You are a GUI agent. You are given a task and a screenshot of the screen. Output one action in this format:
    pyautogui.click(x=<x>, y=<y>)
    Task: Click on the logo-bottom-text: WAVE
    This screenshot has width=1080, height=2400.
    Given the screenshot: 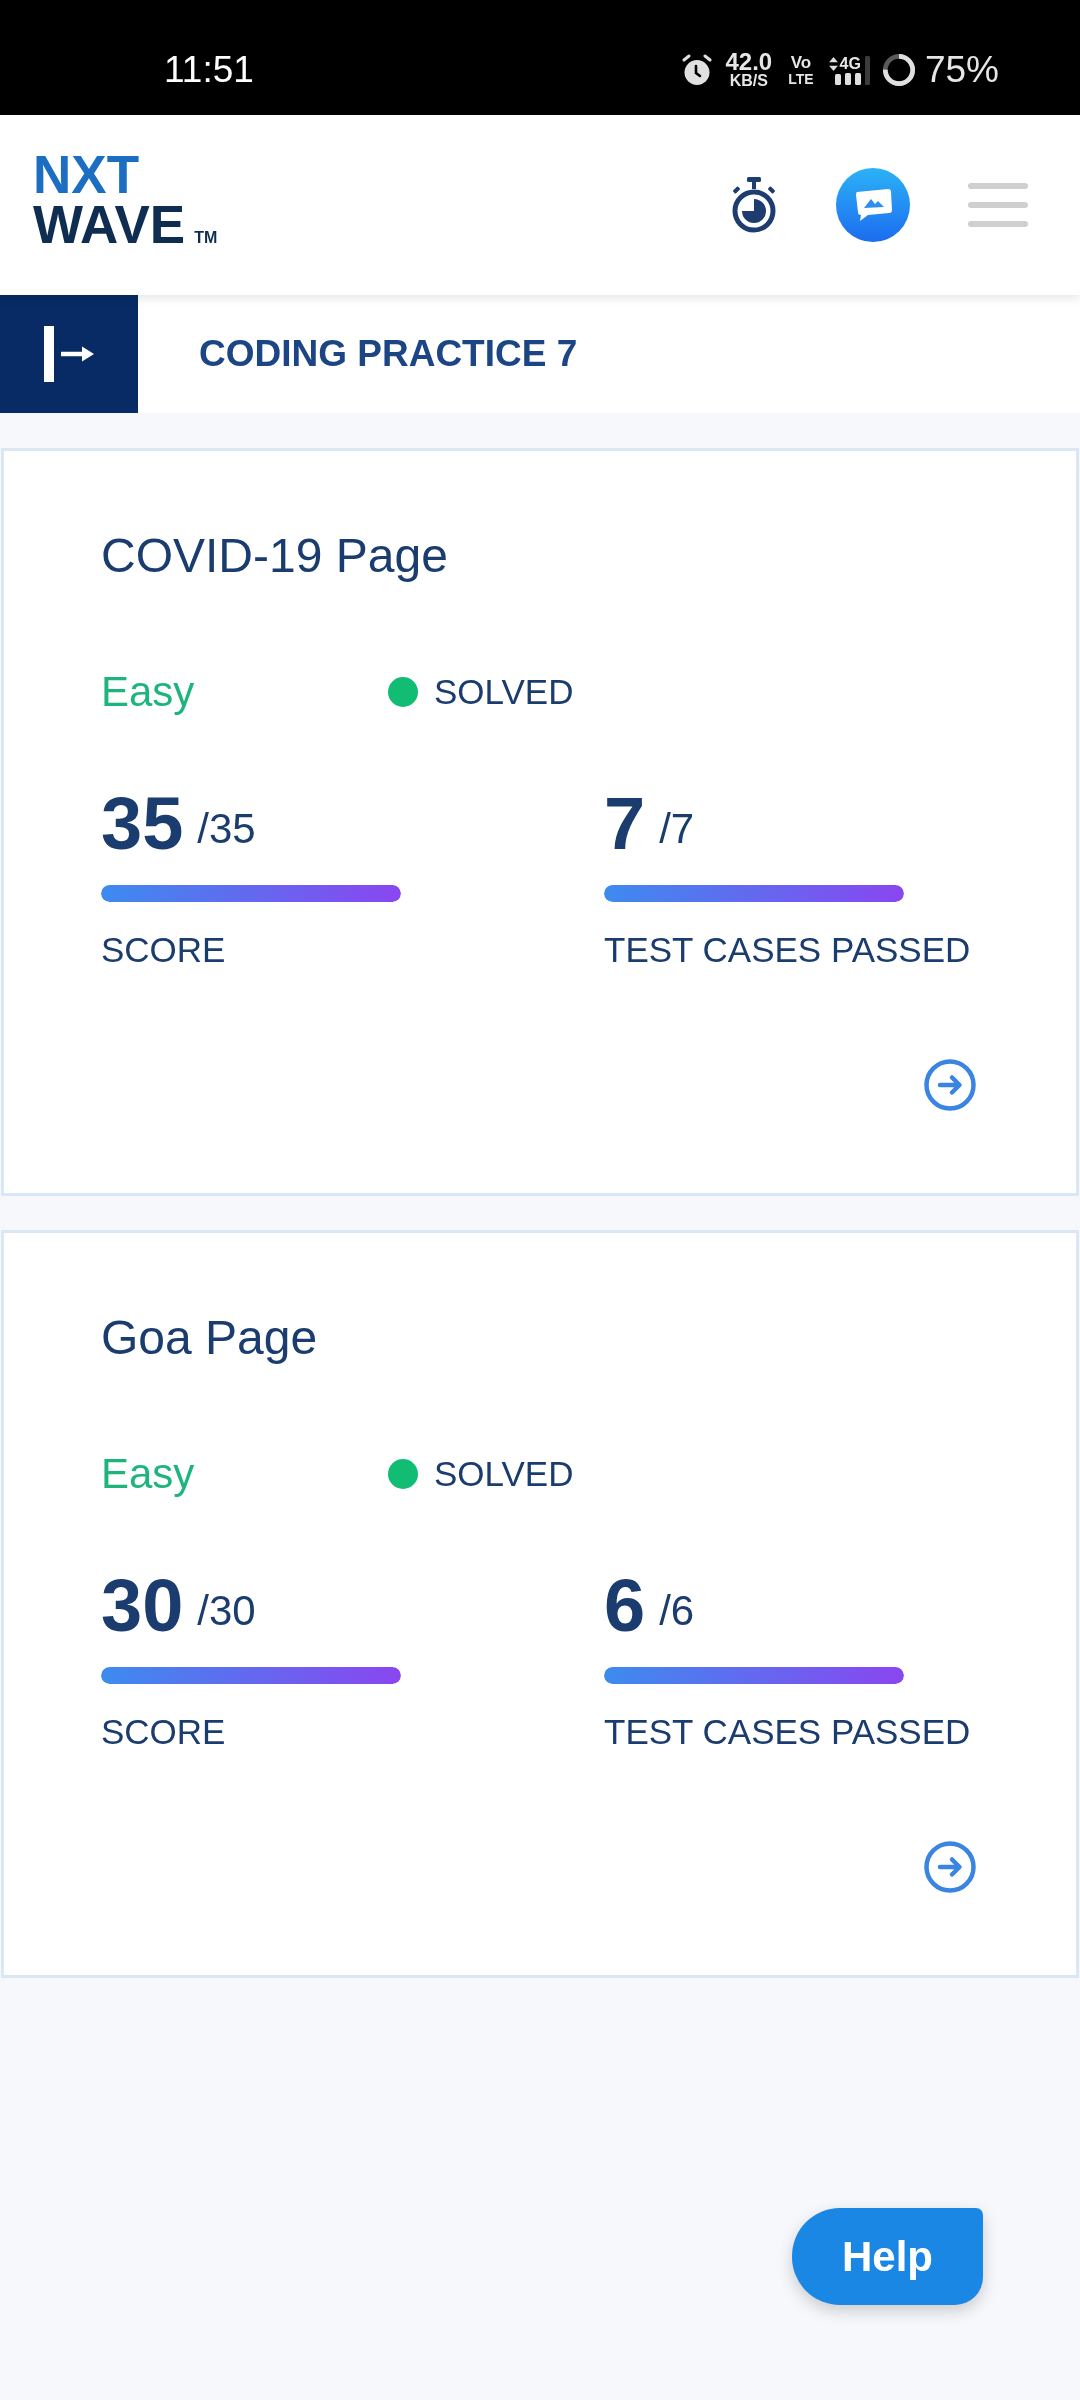 What is the action you would take?
    pyautogui.click(x=109, y=225)
    